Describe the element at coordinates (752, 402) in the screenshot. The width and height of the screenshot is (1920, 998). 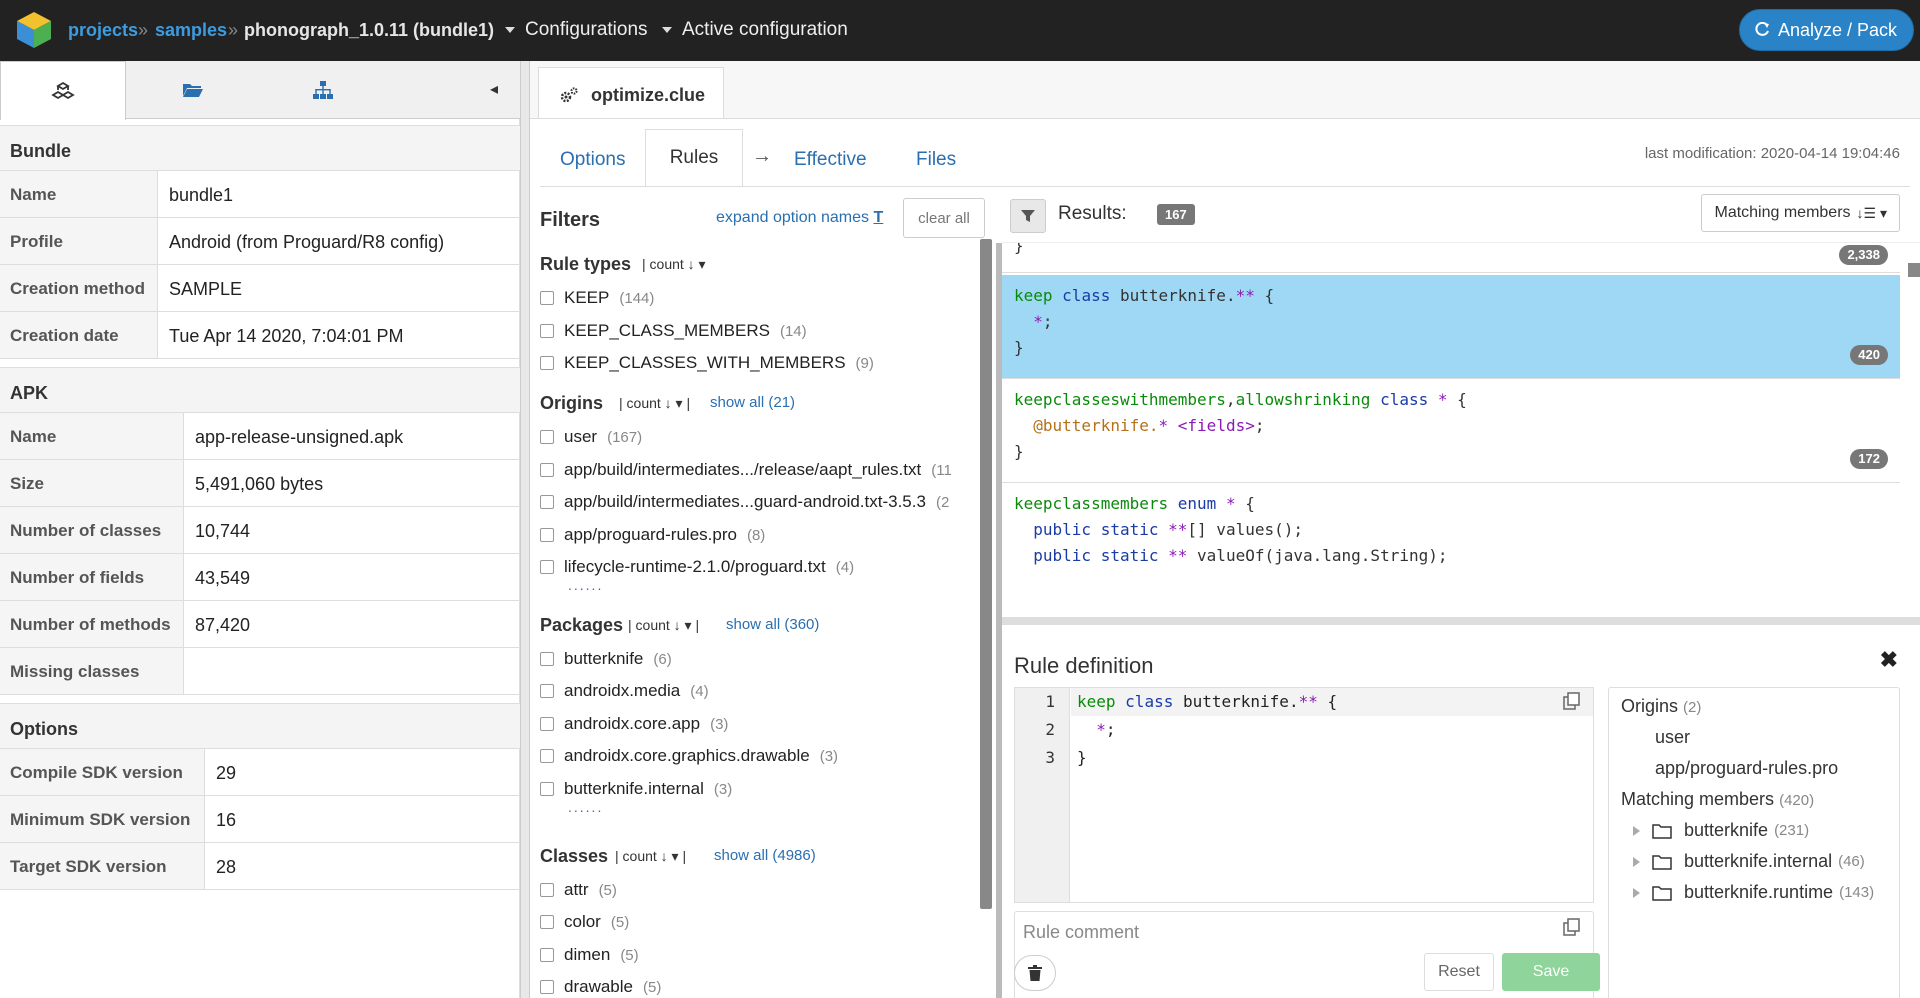
I see `origins-show-all: show all (21)` at that location.